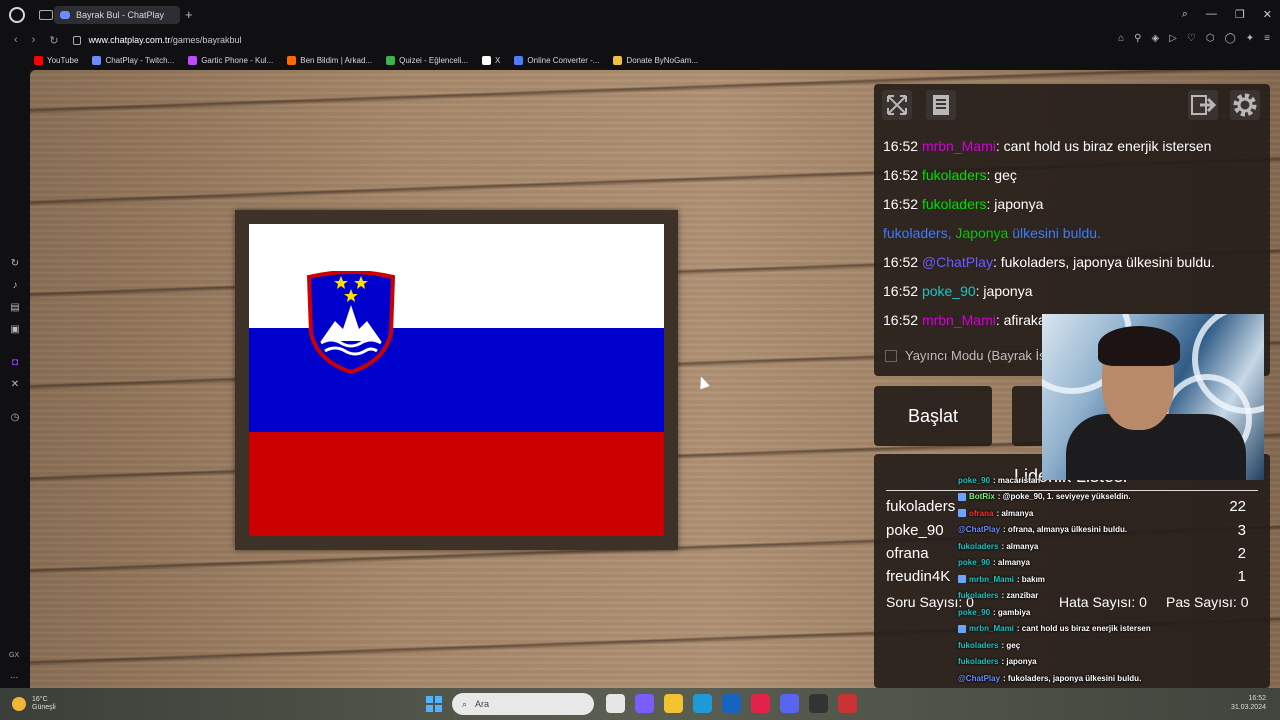 Image resolution: width=1280 pixels, height=720 pixels. I want to click on streamer-mode-checkbox, so click(891, 355).